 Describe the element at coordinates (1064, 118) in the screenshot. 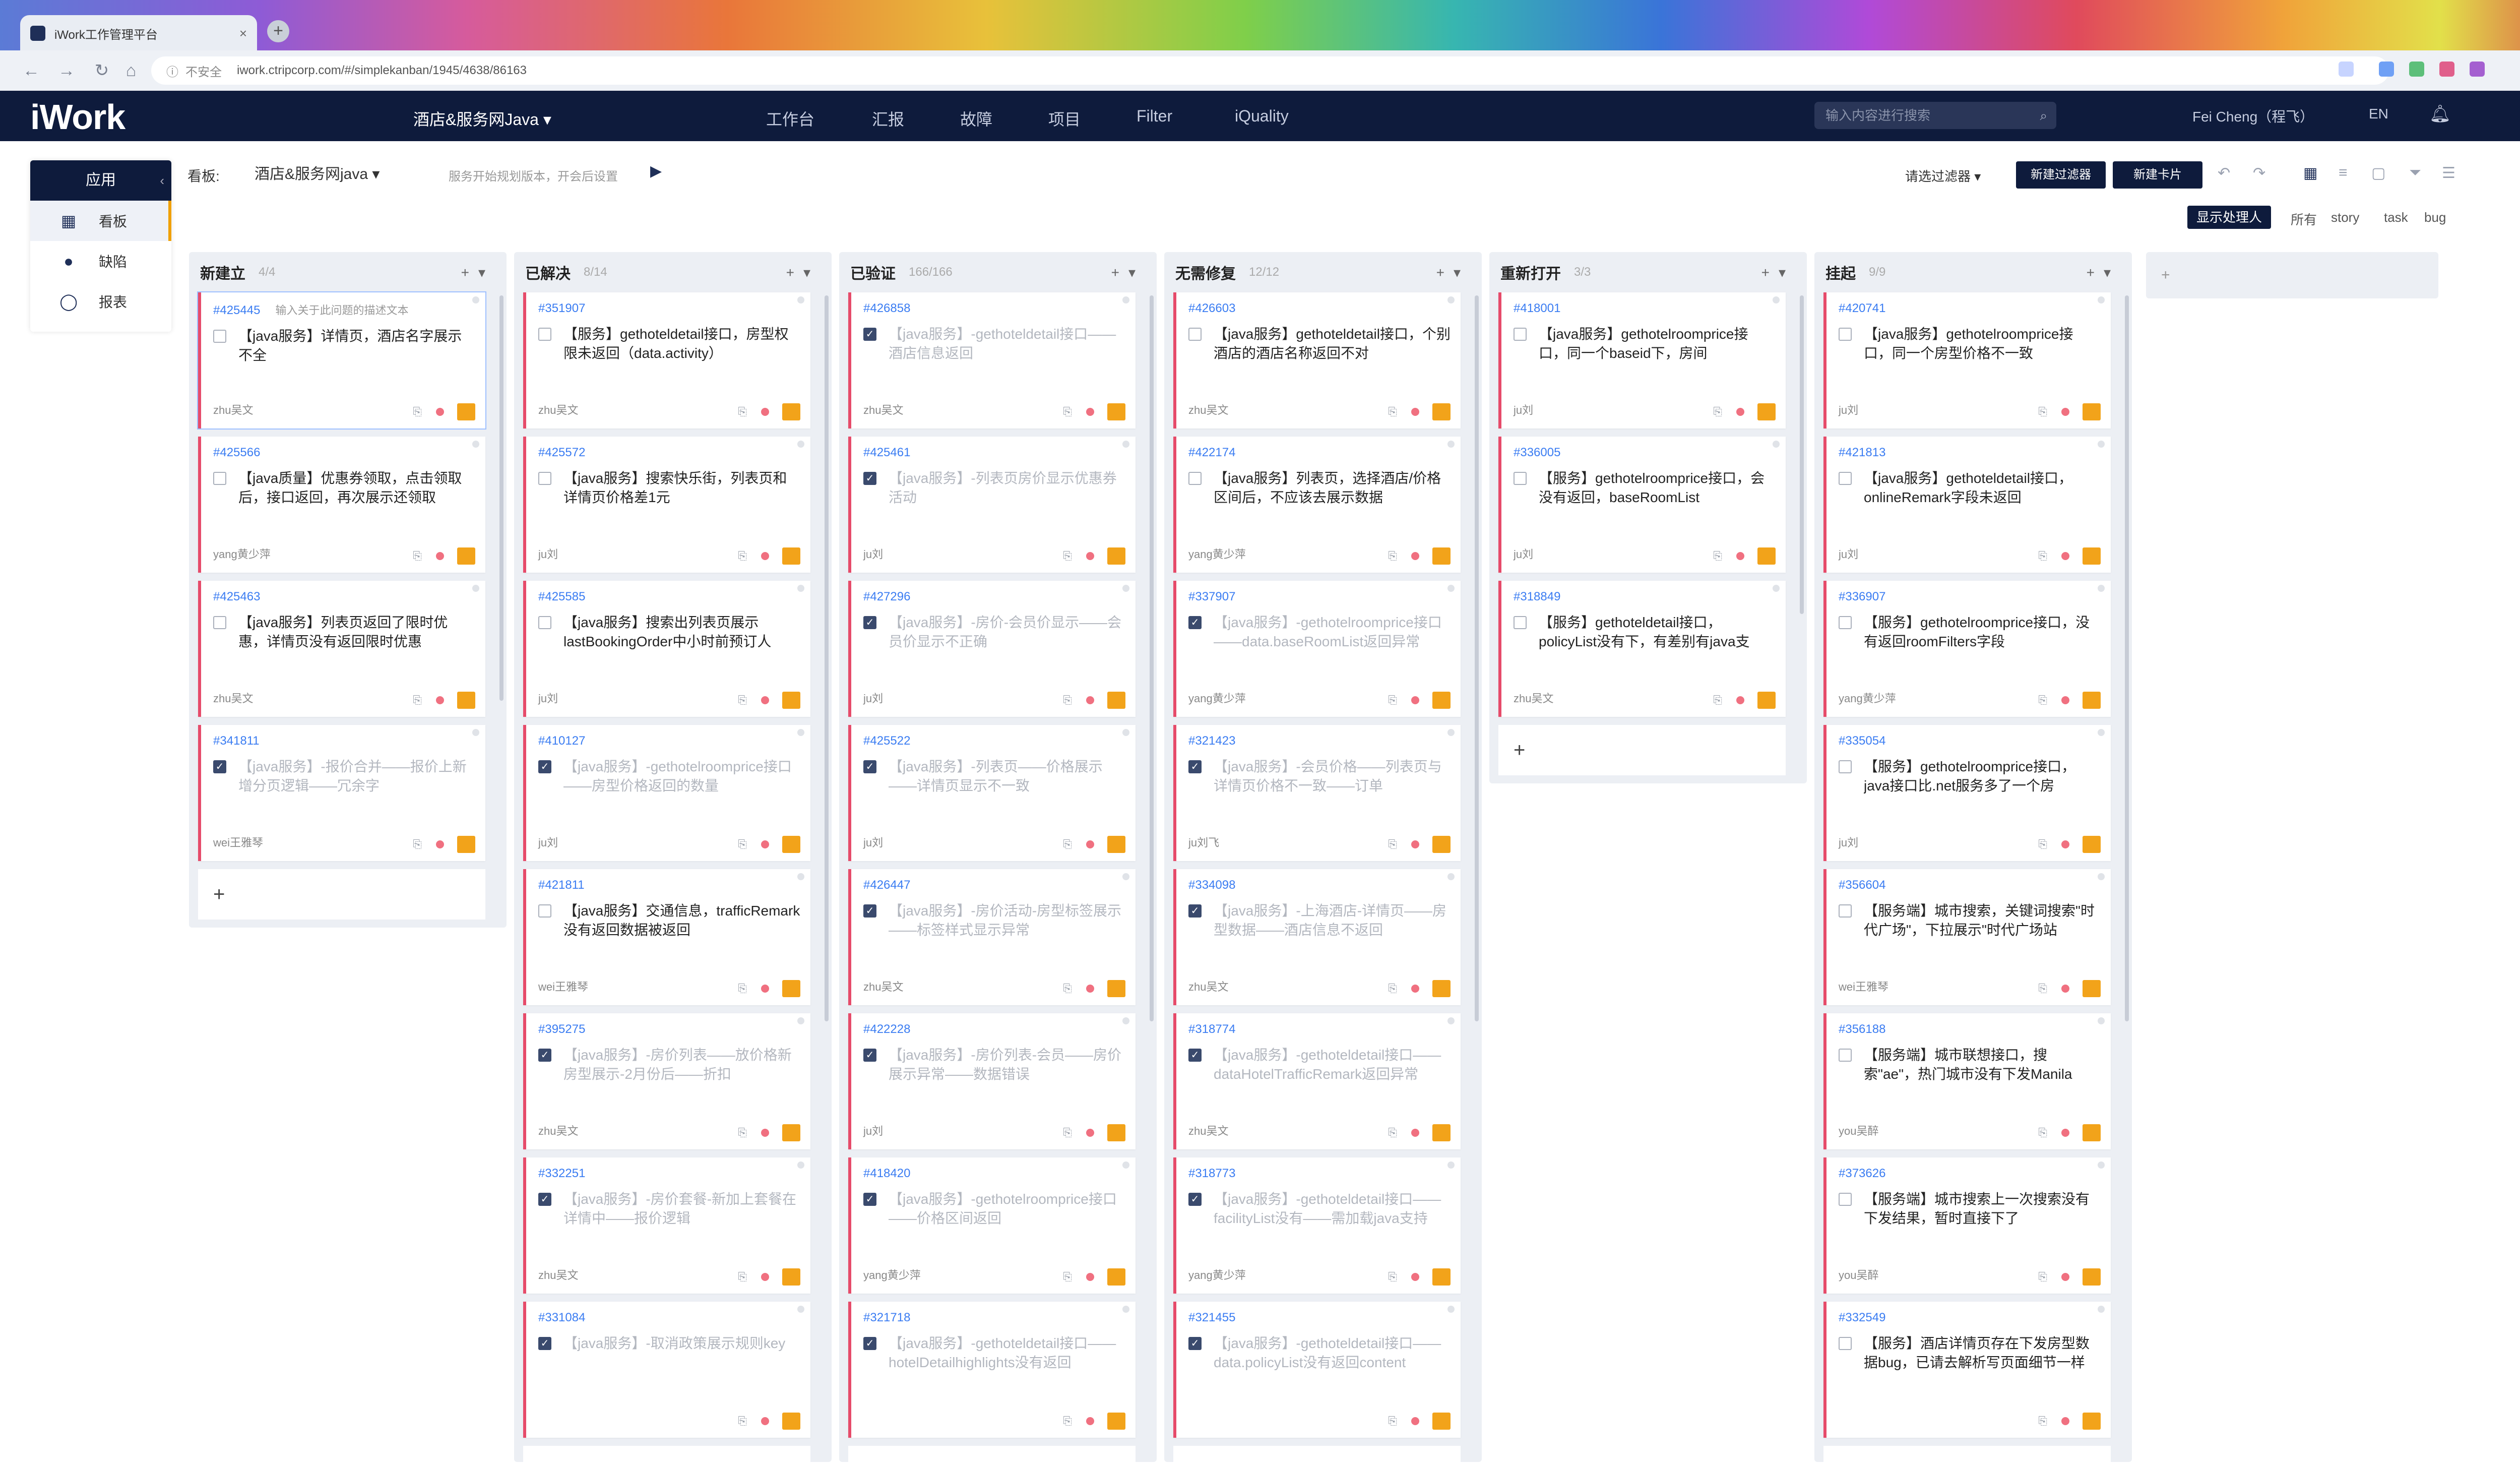

I see `nav-project: 项目` at that location.